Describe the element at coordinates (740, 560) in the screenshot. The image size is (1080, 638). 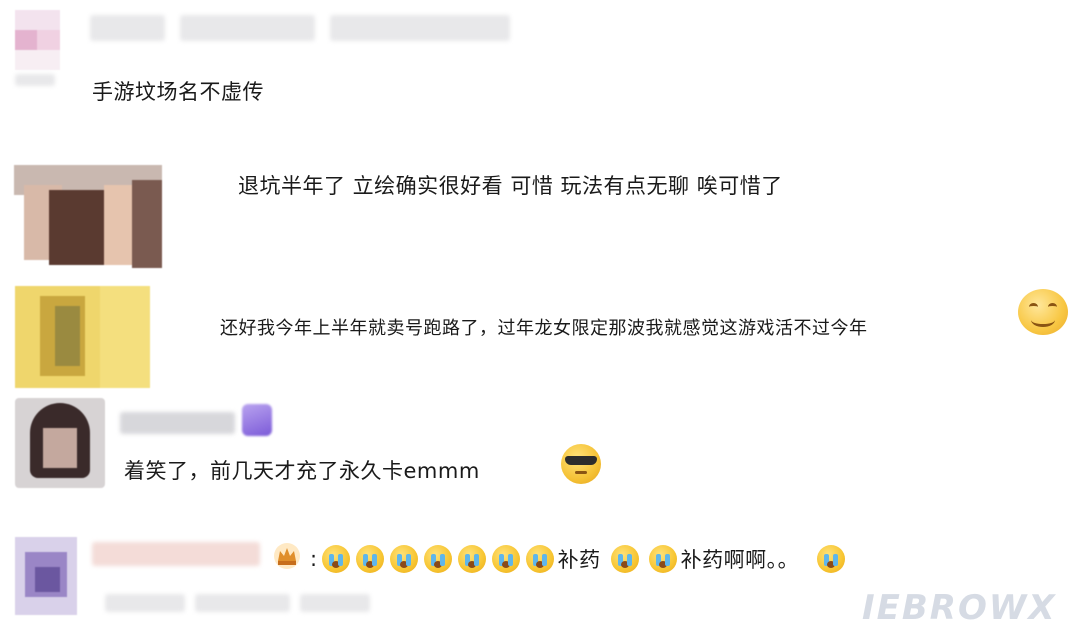
I see `comment-text-segment: 补药啊啊。。` at that location.